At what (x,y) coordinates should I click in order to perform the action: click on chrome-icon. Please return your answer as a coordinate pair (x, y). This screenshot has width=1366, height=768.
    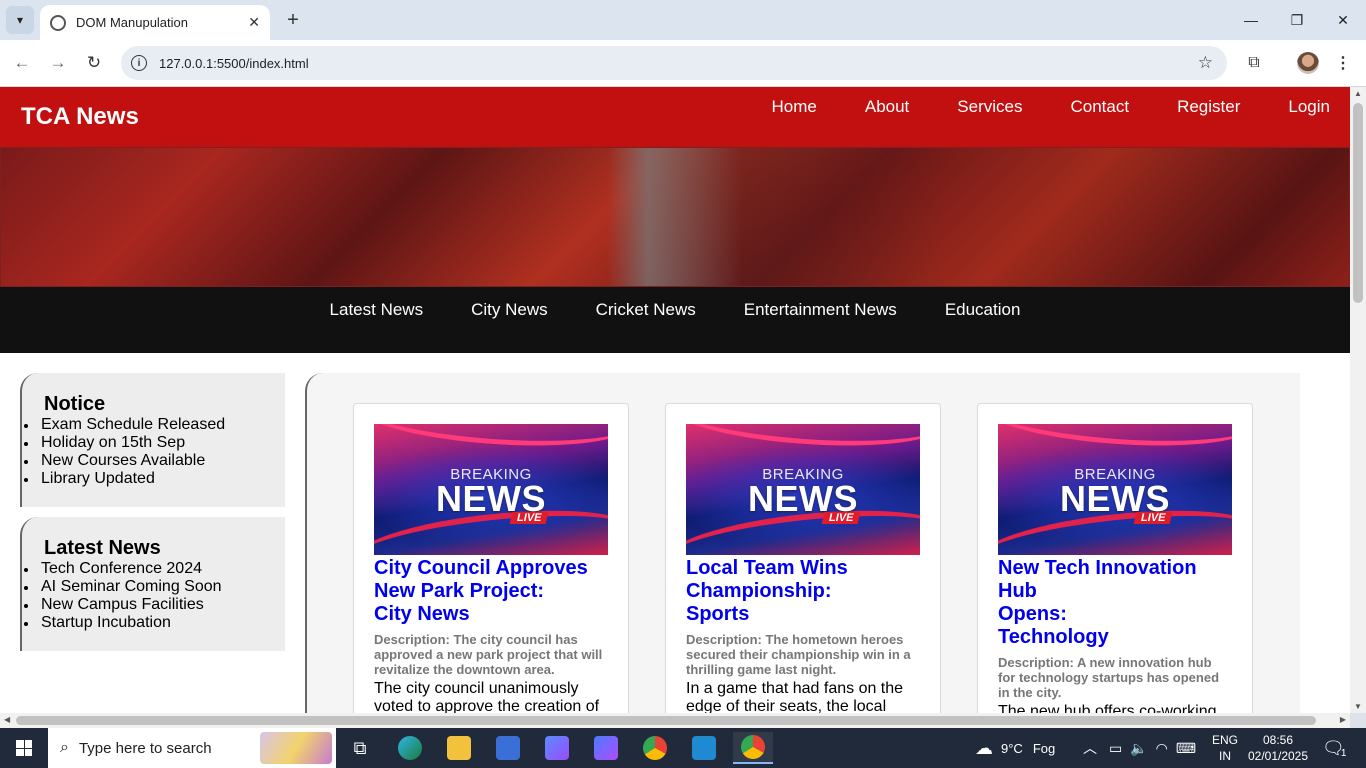
    Looking at the image, I should click on (655, 748).